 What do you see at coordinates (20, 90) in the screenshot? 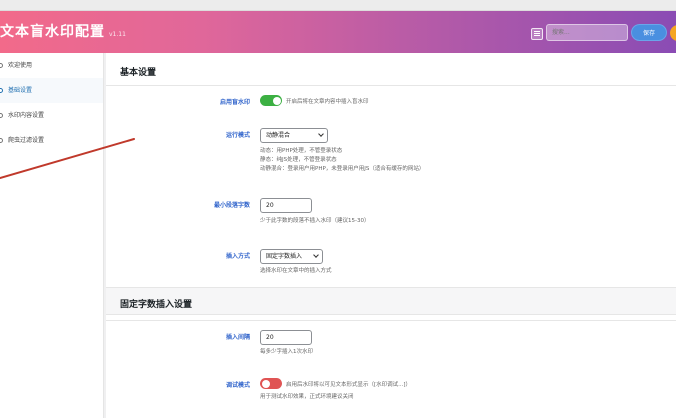
I see `sidebar-item-label: 基础设置` at bounding box center [20, 90].